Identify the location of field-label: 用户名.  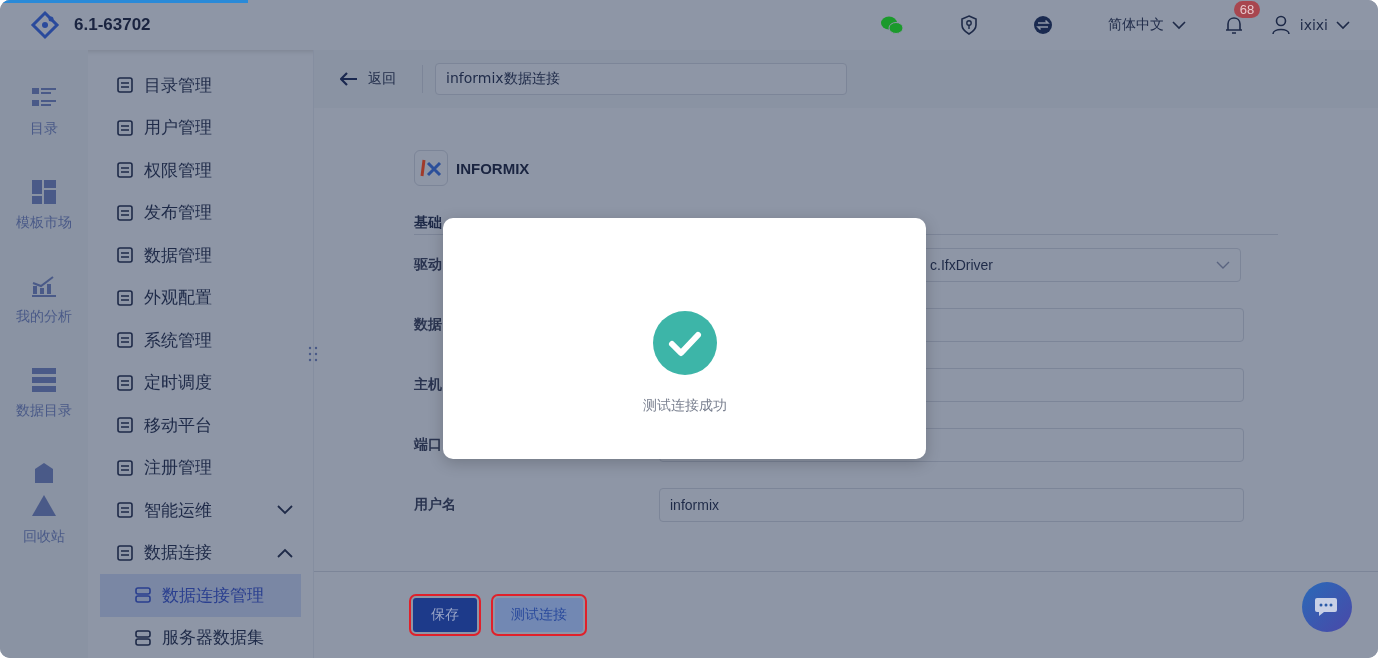
(435, 505).